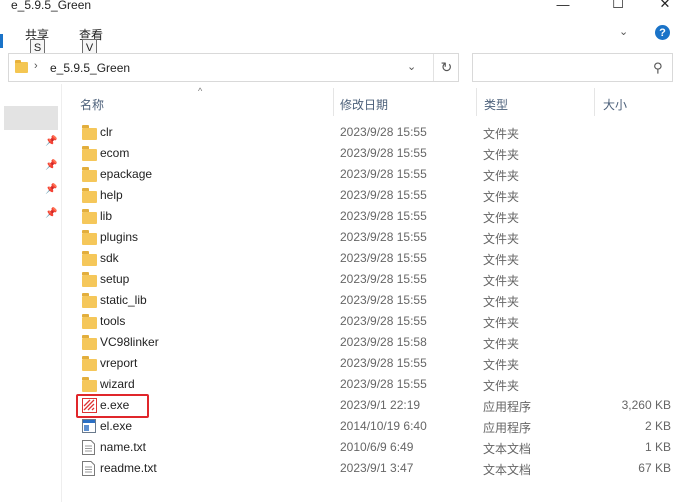 Image resolution: width=673 pixels, height=502 pixels. What do you see at coordinates (373, 279) in the screenshot?
I see `file-row: setup 2023/9/28 15:55 文件夹` at bounding box center [373, 279].